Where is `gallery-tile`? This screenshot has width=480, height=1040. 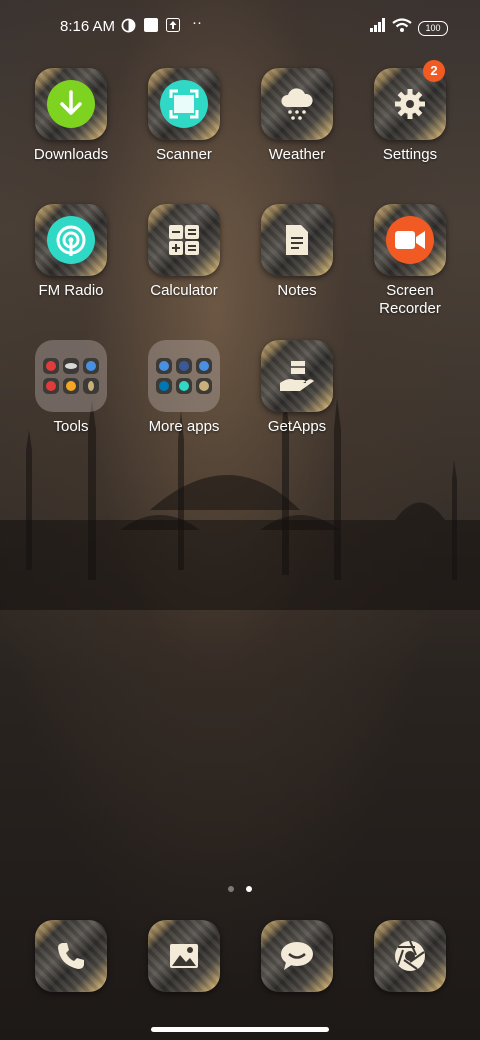
gallery-tile is located at coordinates (184, 956).